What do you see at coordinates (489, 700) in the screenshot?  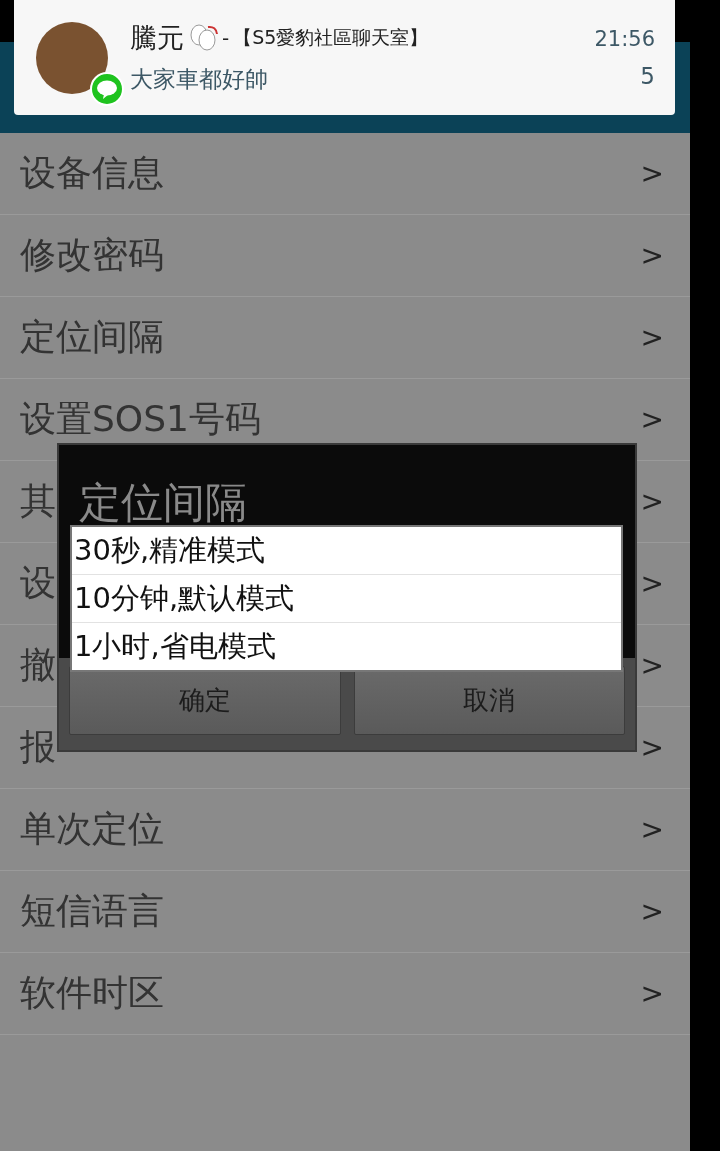 I see `dialog-button: 取消` at bounding box center [489, 700].